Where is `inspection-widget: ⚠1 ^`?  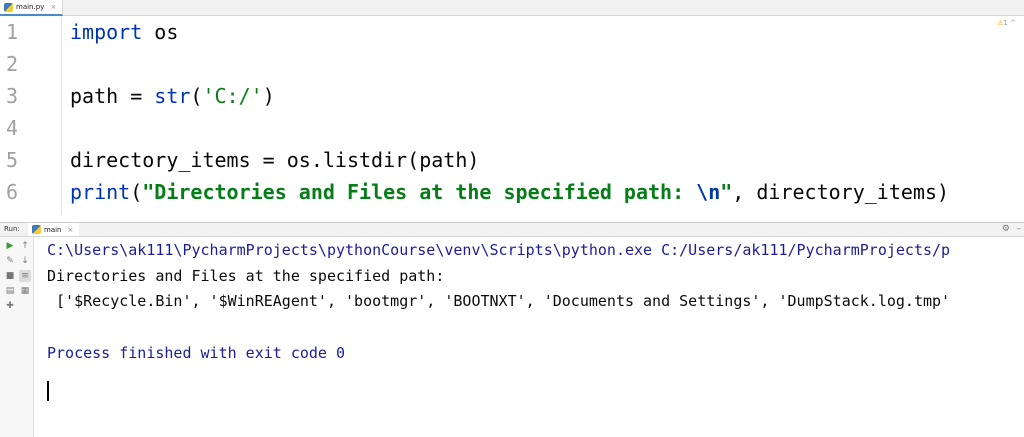
inspection-widget: ⚠1 ^ is located at coordinates (1006, 23).